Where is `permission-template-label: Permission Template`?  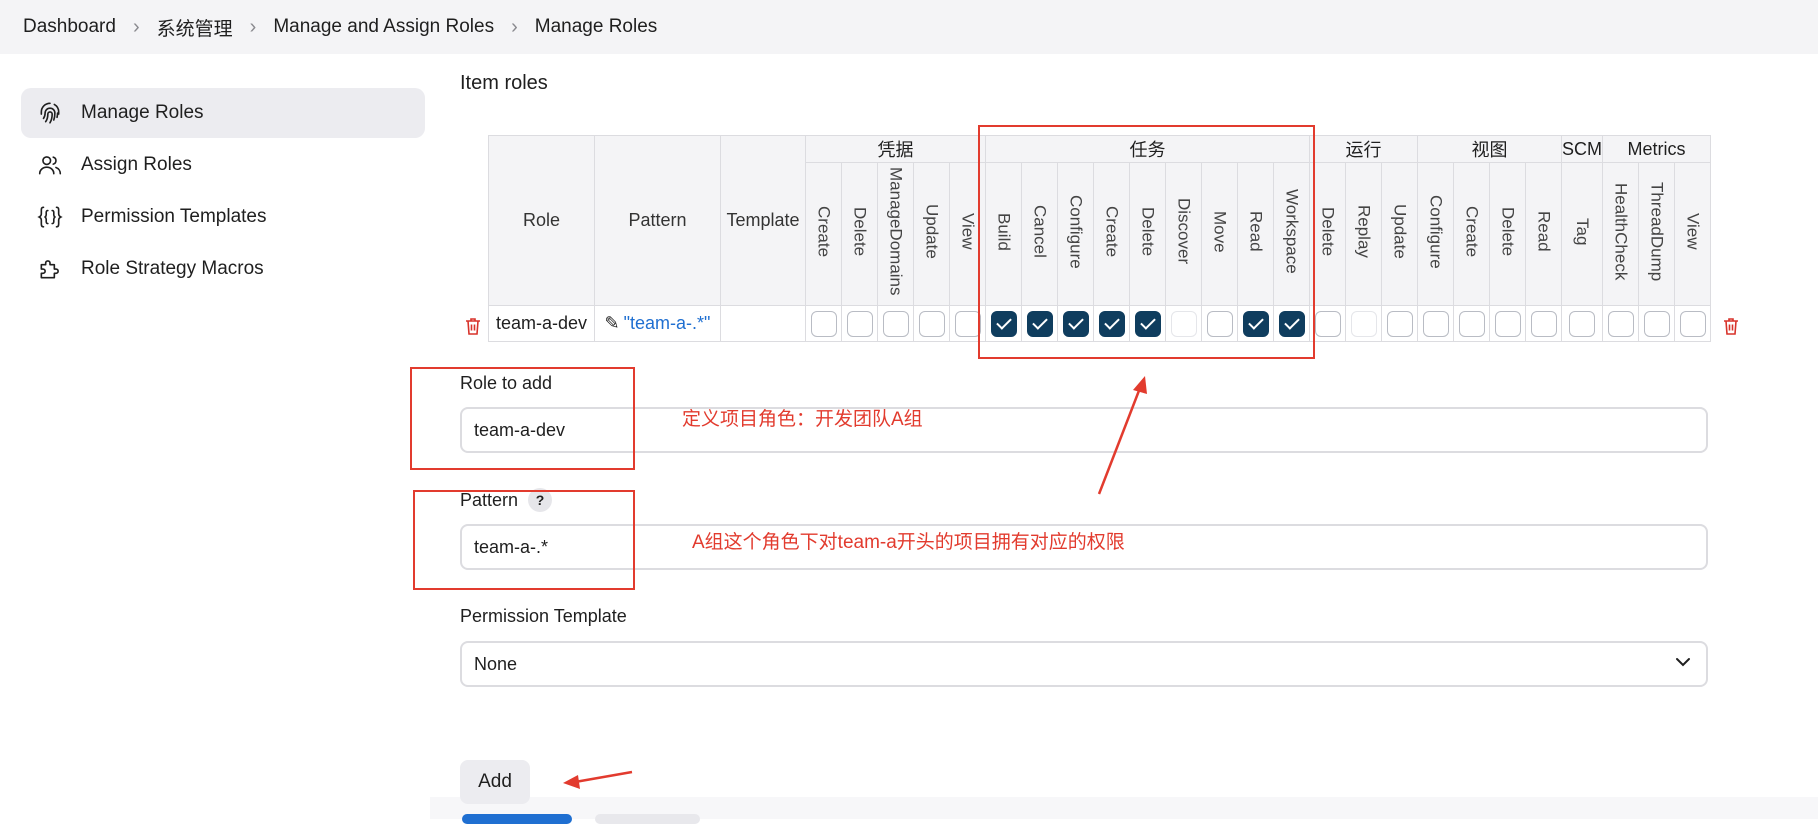 permission-template-label: Permission Template is located at coordinates (543, 616).